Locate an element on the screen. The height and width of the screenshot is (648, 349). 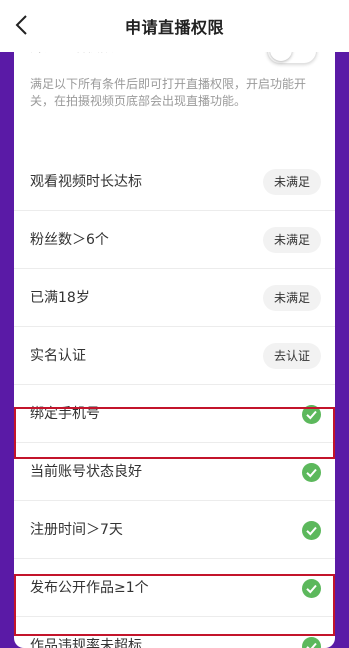
condition-row-registration: 注册时间＞7天 is located at coordinates (174, 530).